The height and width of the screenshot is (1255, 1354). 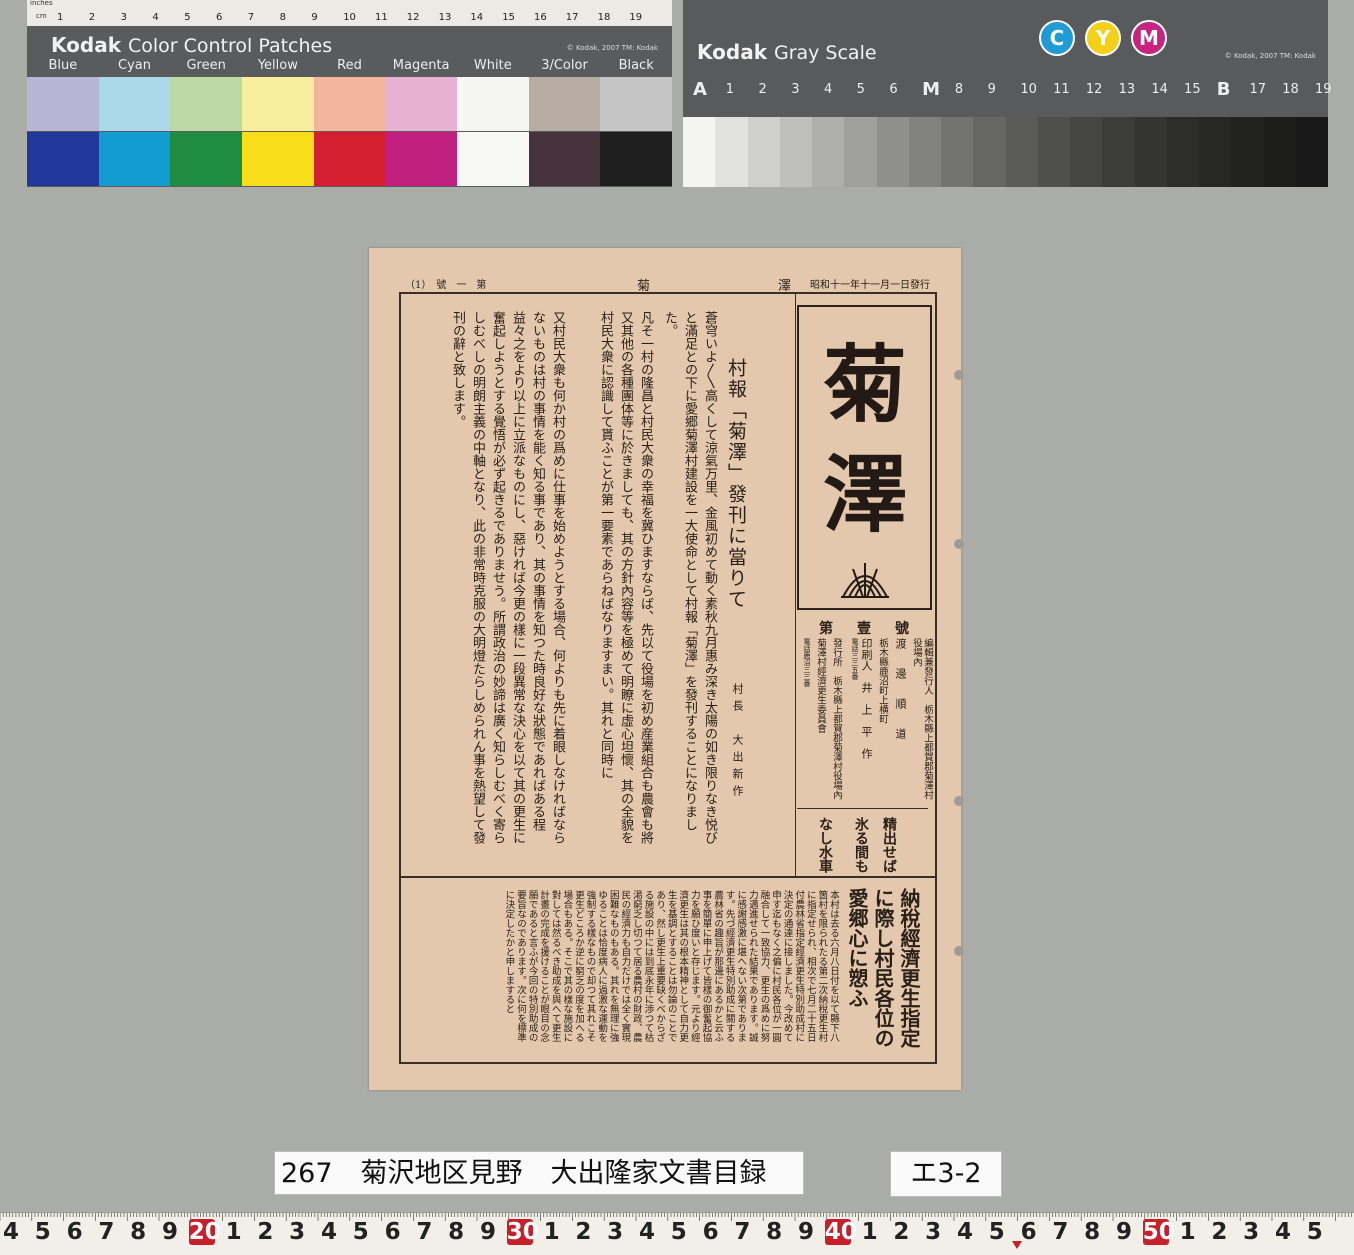 I want to click on gray-scale-label: M, so click(x=931, y=89).